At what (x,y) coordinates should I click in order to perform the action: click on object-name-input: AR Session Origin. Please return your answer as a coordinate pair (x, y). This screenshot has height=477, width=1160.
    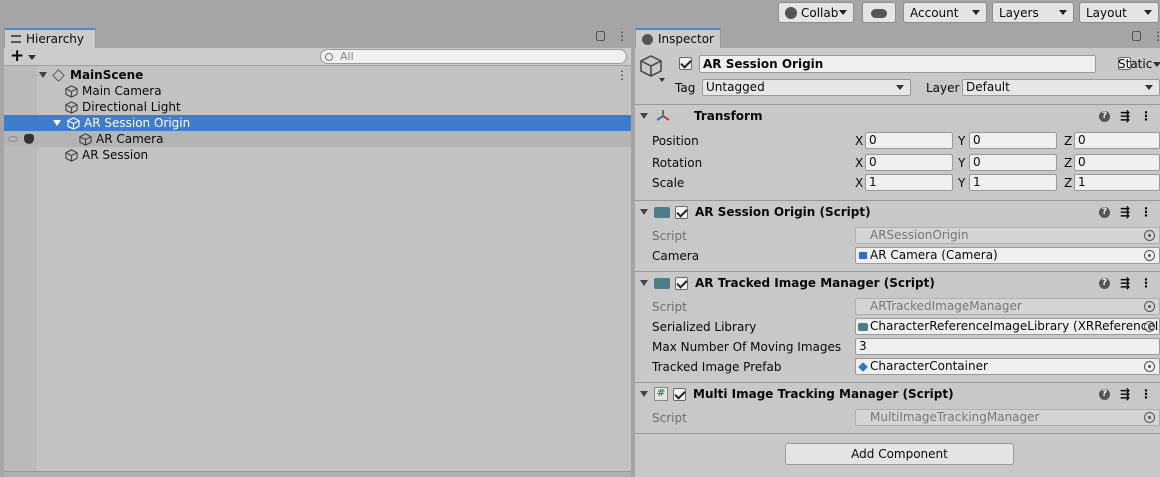
    Looking at the image, I should click on (897, 64).